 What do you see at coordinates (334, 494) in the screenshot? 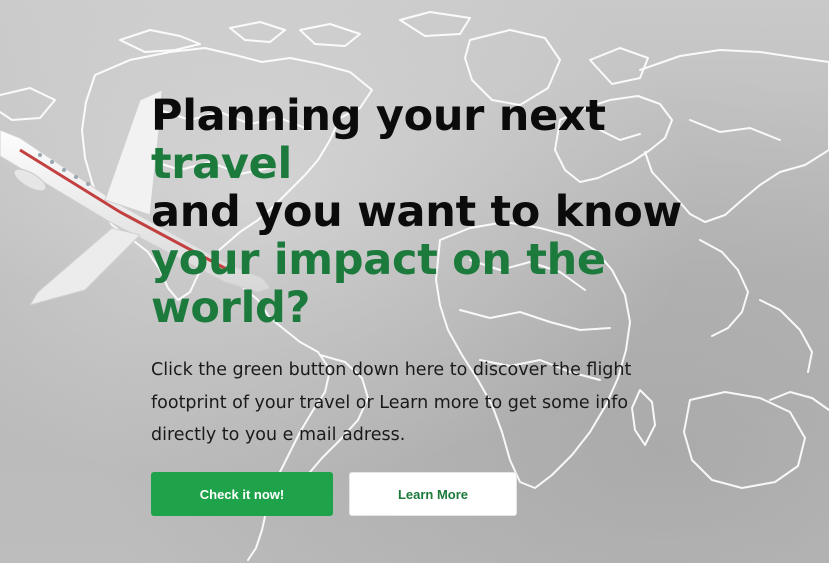
I see `hero-actions: Check it now! Learn More` at bounding box center [334, 494].